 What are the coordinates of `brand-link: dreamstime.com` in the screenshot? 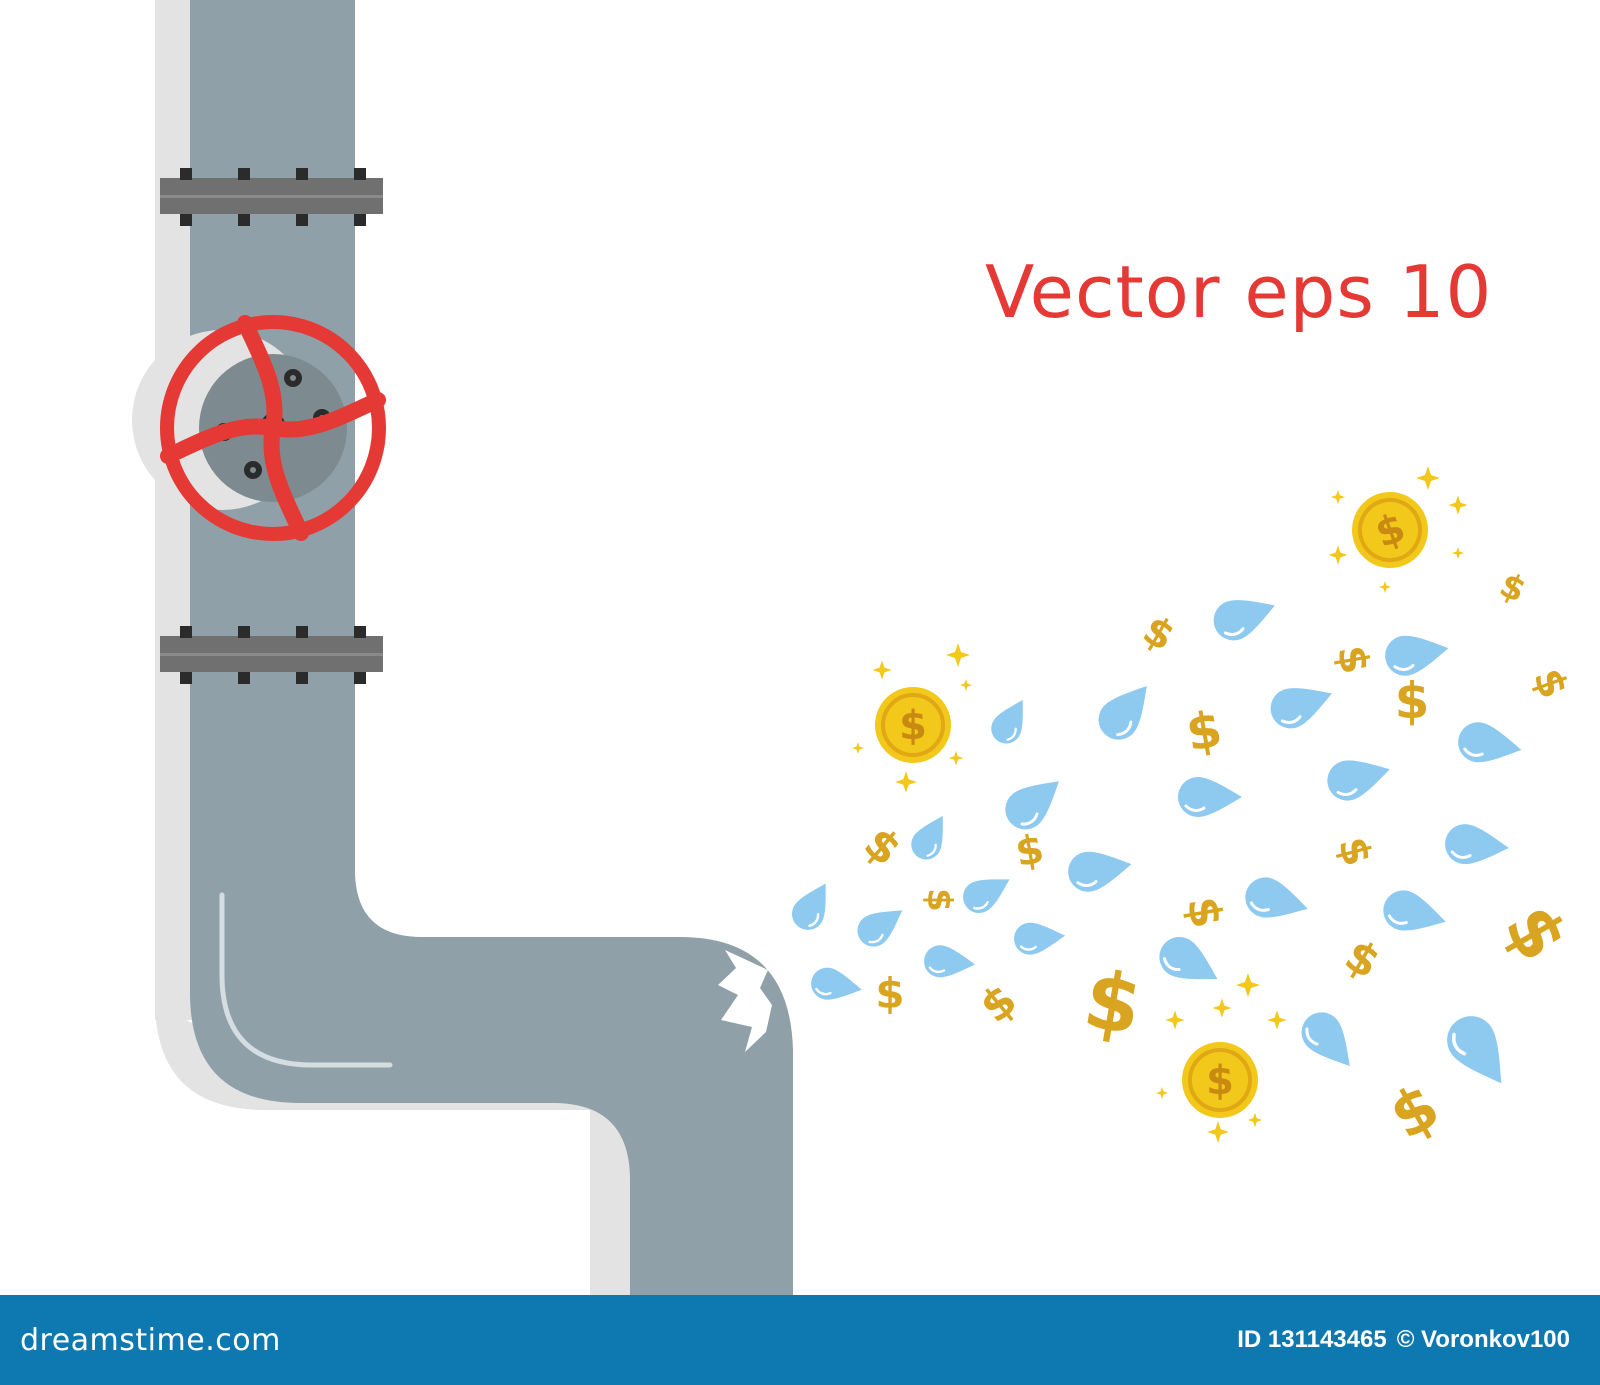 It's located at (150, 1340).